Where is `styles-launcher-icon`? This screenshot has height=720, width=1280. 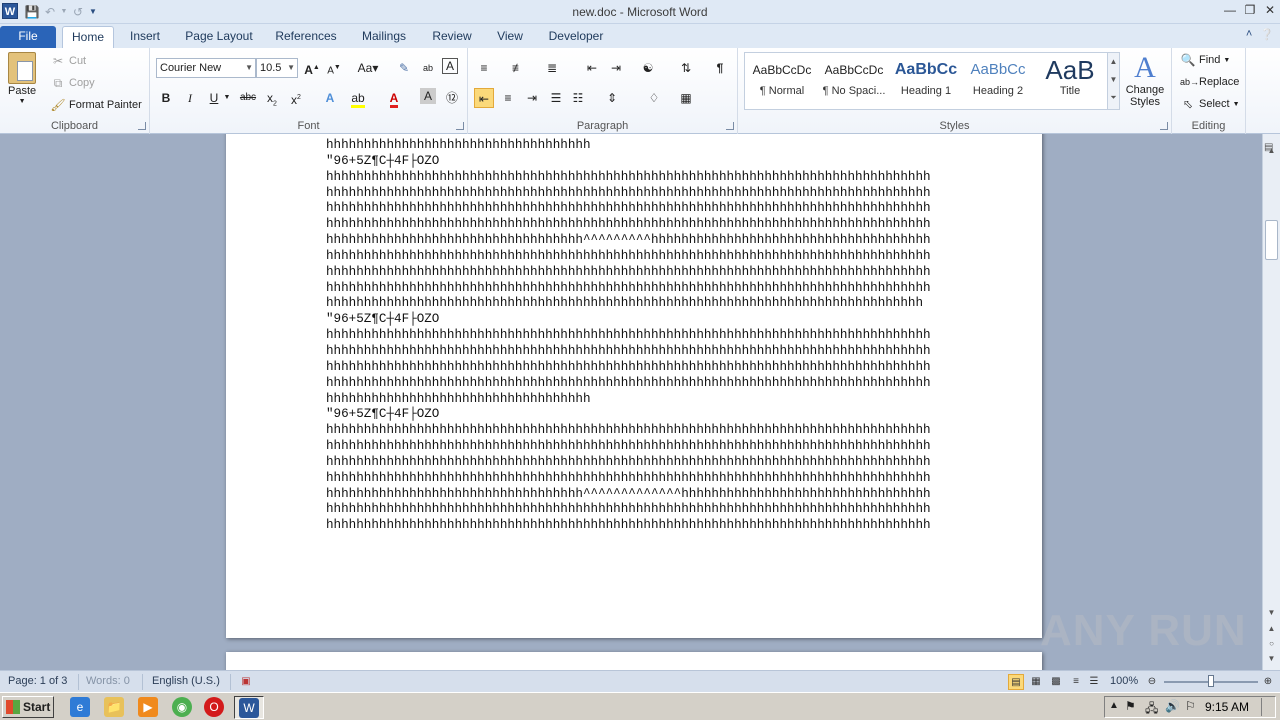
styles-launcher-icon is located at coordinates (1164, 126).